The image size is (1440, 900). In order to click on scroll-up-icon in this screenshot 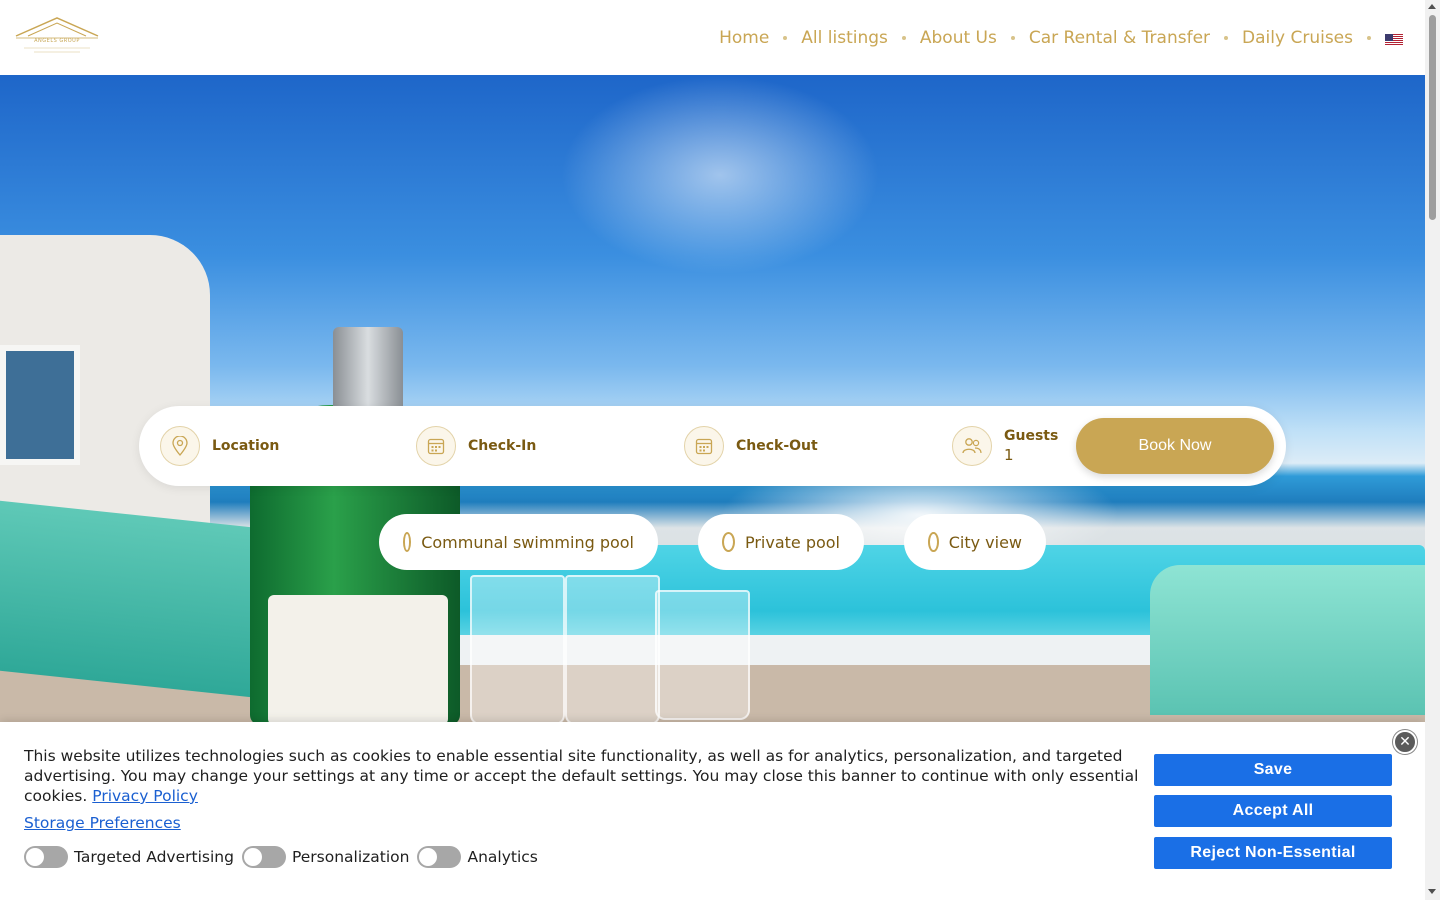, I will do `click(1432, 6)`.